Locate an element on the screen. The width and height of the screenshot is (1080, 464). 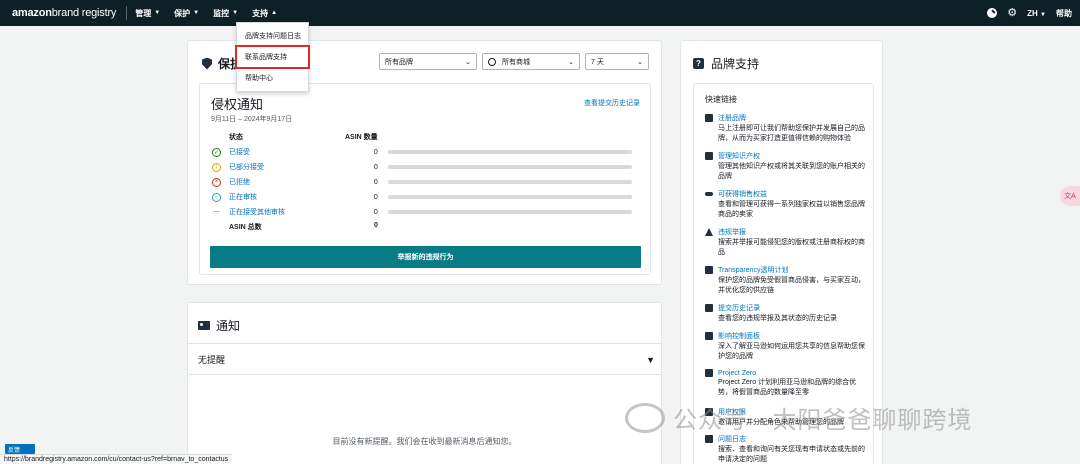
dash-icon: — is located at coordinates (216, 212).